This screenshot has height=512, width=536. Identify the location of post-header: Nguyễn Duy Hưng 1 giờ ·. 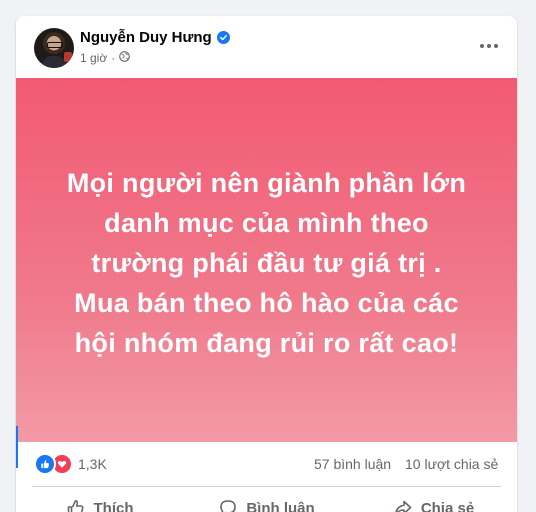
(266, 47).